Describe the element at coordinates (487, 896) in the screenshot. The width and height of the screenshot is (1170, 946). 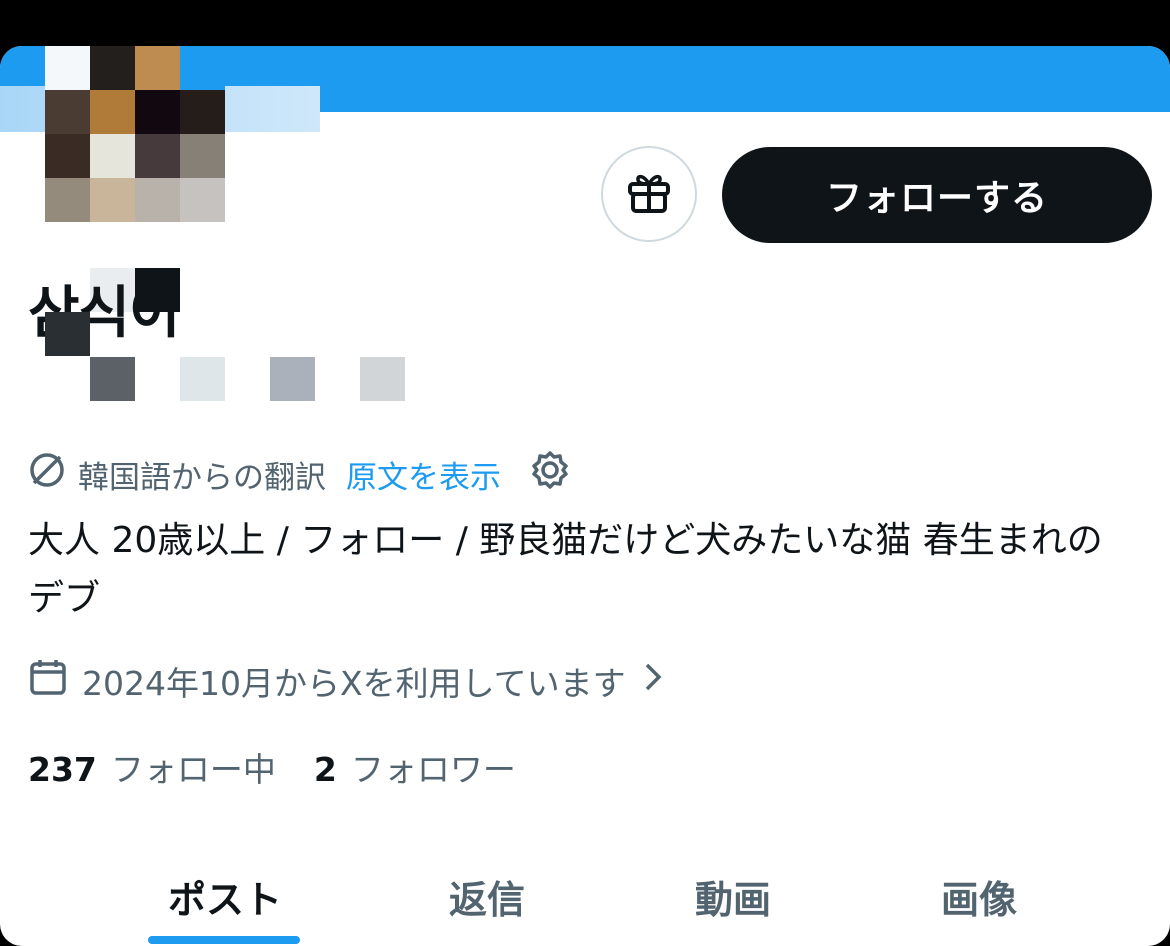
I see `tab-replies: 返信` at that location.